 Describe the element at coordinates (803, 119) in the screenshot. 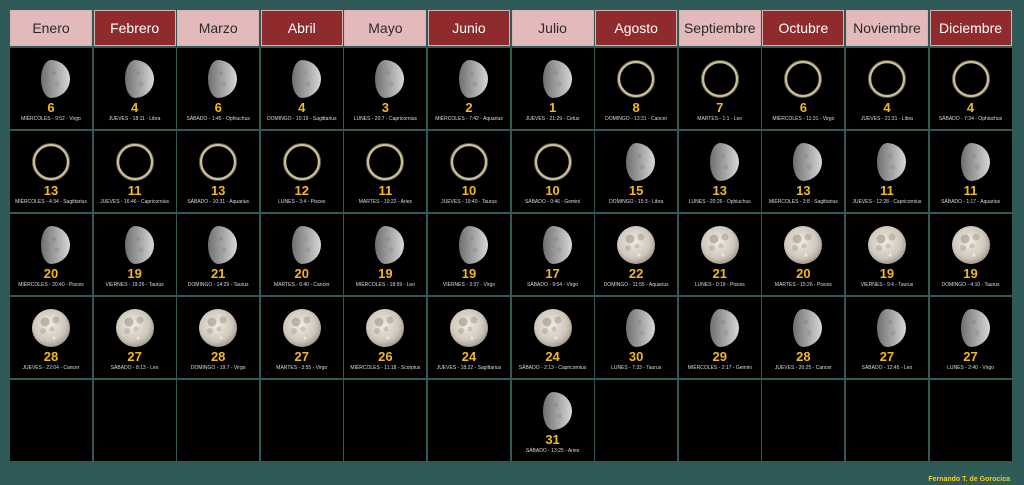

I see `moon-phase-detail: MIÉRCOLES - 11:31 - Virgo` at that location.